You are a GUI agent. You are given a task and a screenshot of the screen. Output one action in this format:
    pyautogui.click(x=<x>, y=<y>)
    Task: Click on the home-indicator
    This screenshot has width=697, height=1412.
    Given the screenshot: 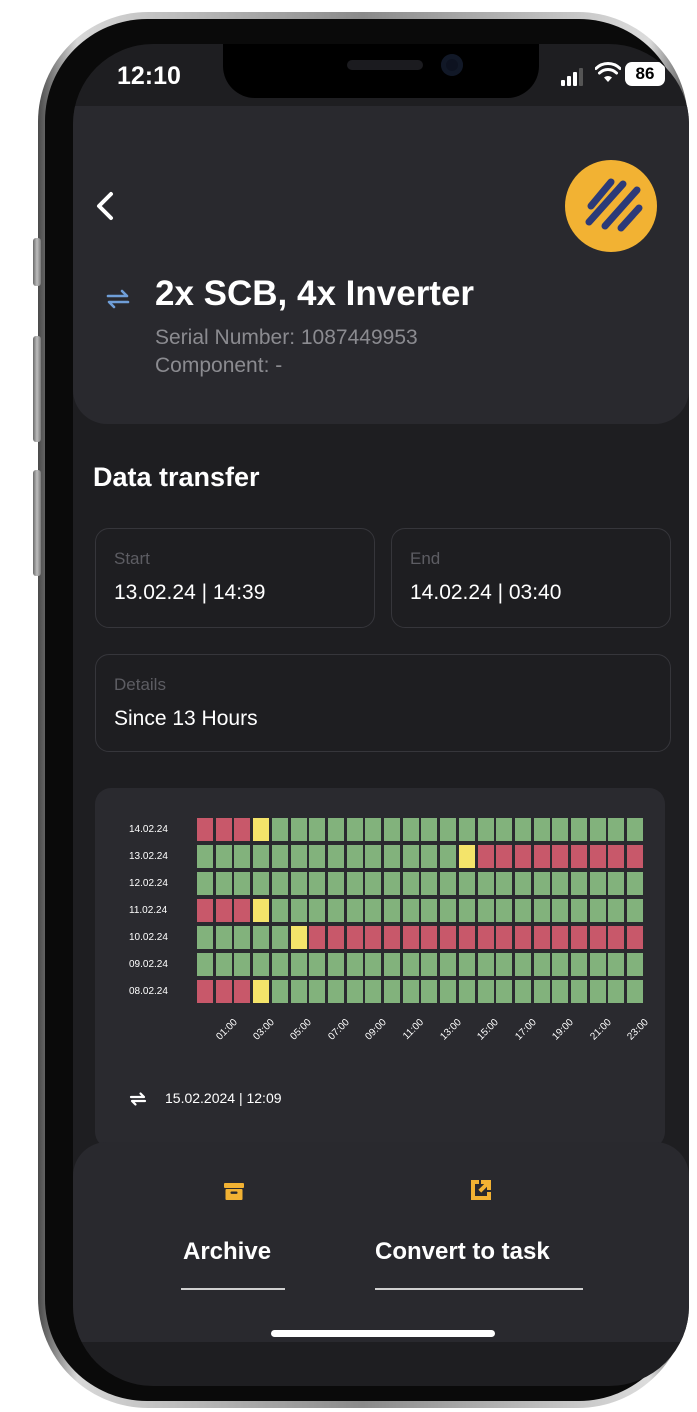 What is the action you would take?
    pyautogui.click(x=383, y=1333)
    